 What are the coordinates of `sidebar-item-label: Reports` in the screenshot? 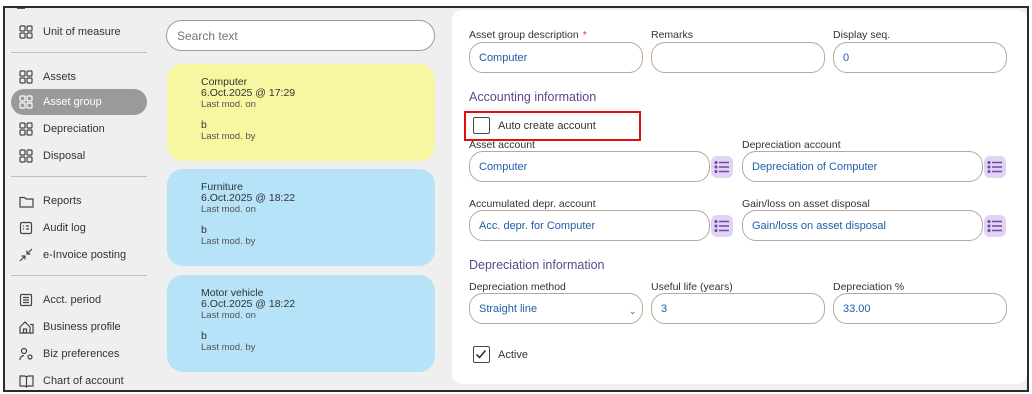 It's located at (62, 201).